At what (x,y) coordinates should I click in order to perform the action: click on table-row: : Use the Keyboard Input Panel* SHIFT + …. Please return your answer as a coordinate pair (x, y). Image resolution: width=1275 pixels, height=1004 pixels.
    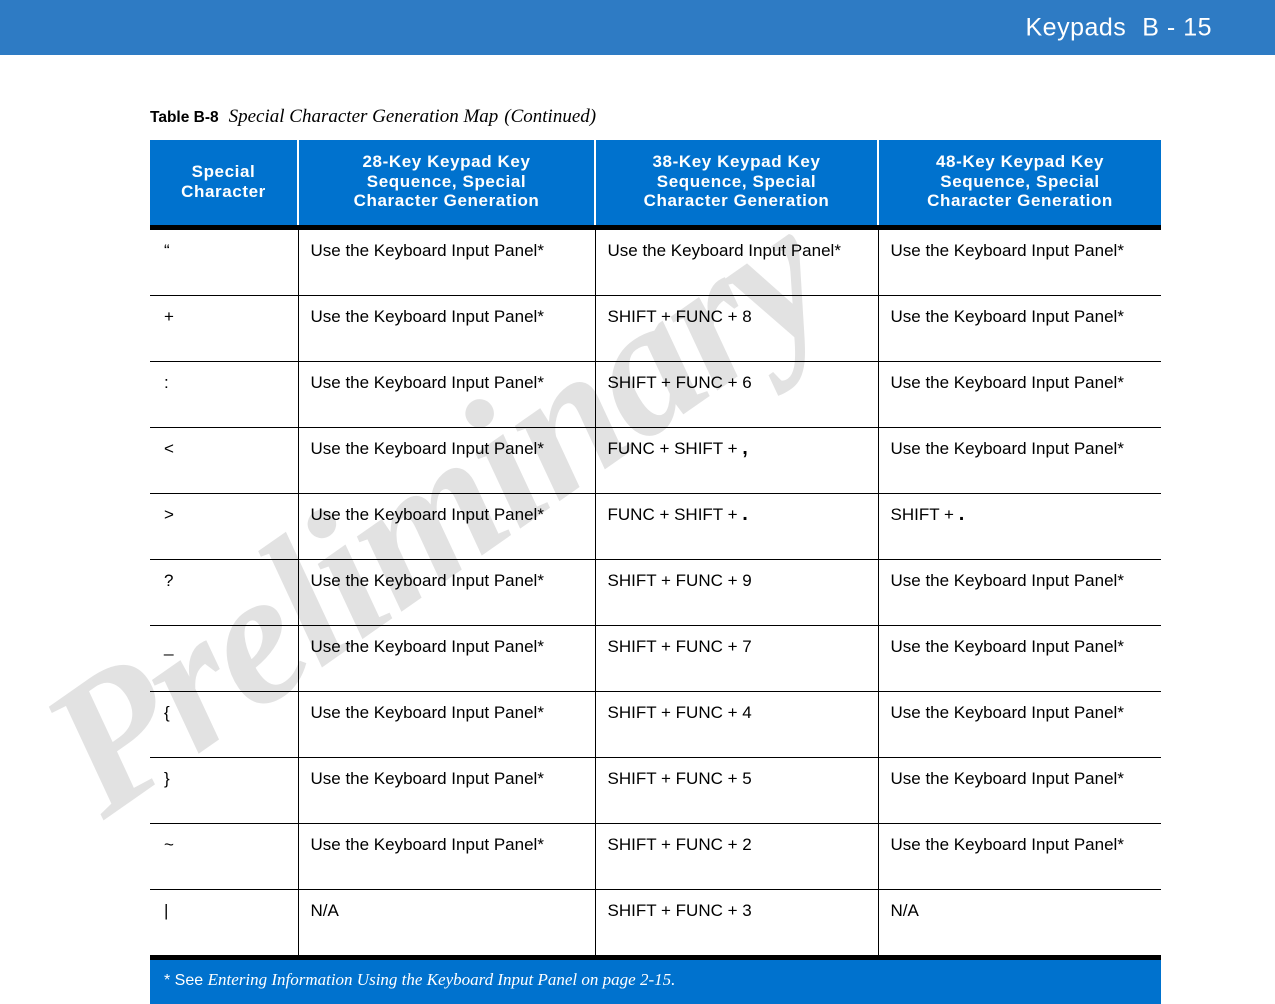
    Looking at the image, I should click on (655, 395).